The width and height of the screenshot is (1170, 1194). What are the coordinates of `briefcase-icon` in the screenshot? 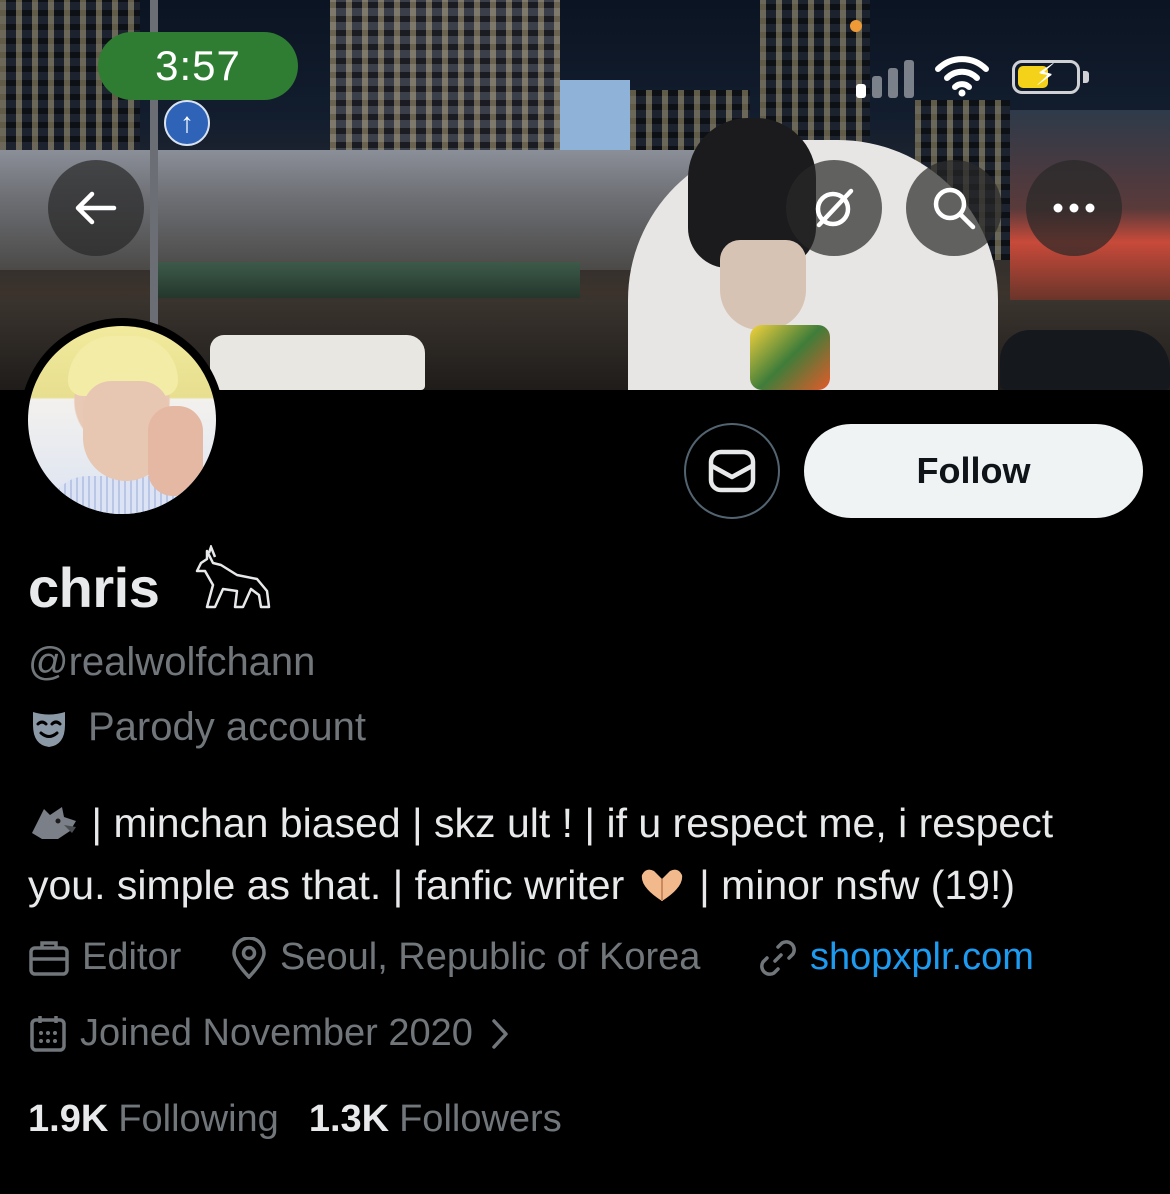 It's located at (49, 958).